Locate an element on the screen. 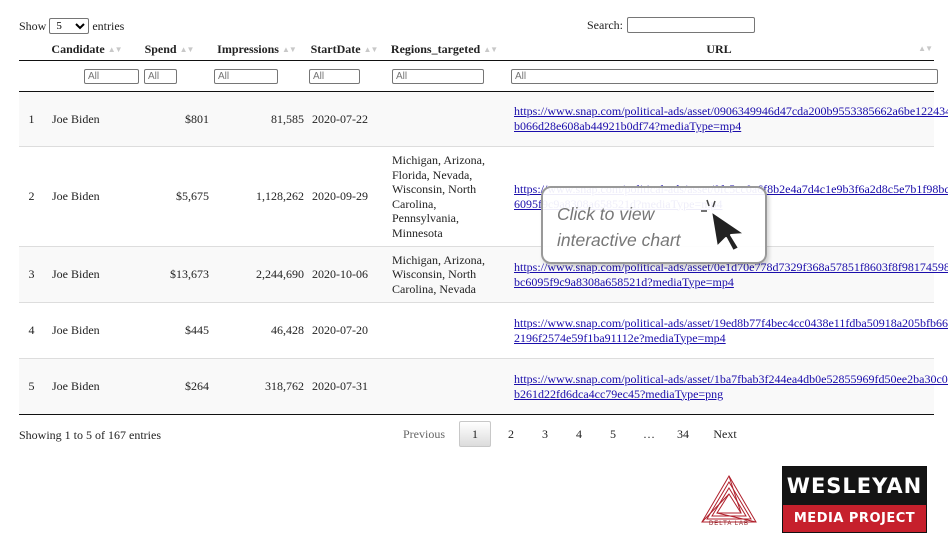 The image size is (948, 558). page-button-current: 1 is located at coordinates (475, 434).